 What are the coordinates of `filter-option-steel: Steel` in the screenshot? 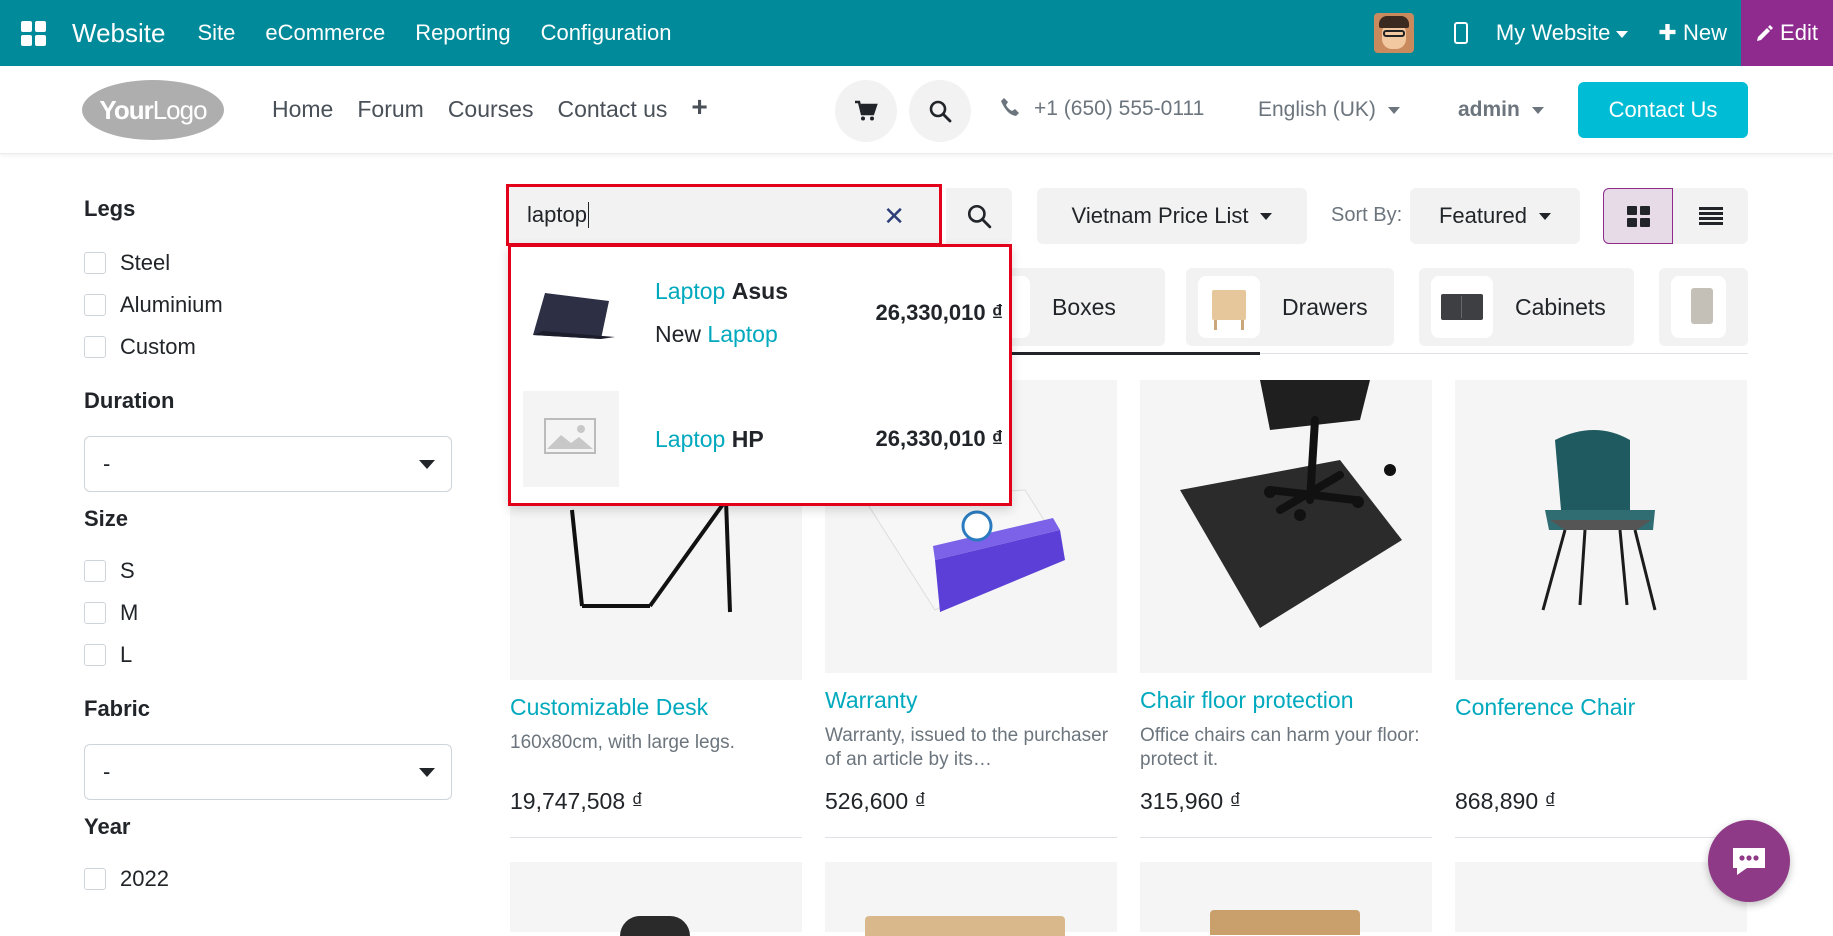 It's located at (268, 263).